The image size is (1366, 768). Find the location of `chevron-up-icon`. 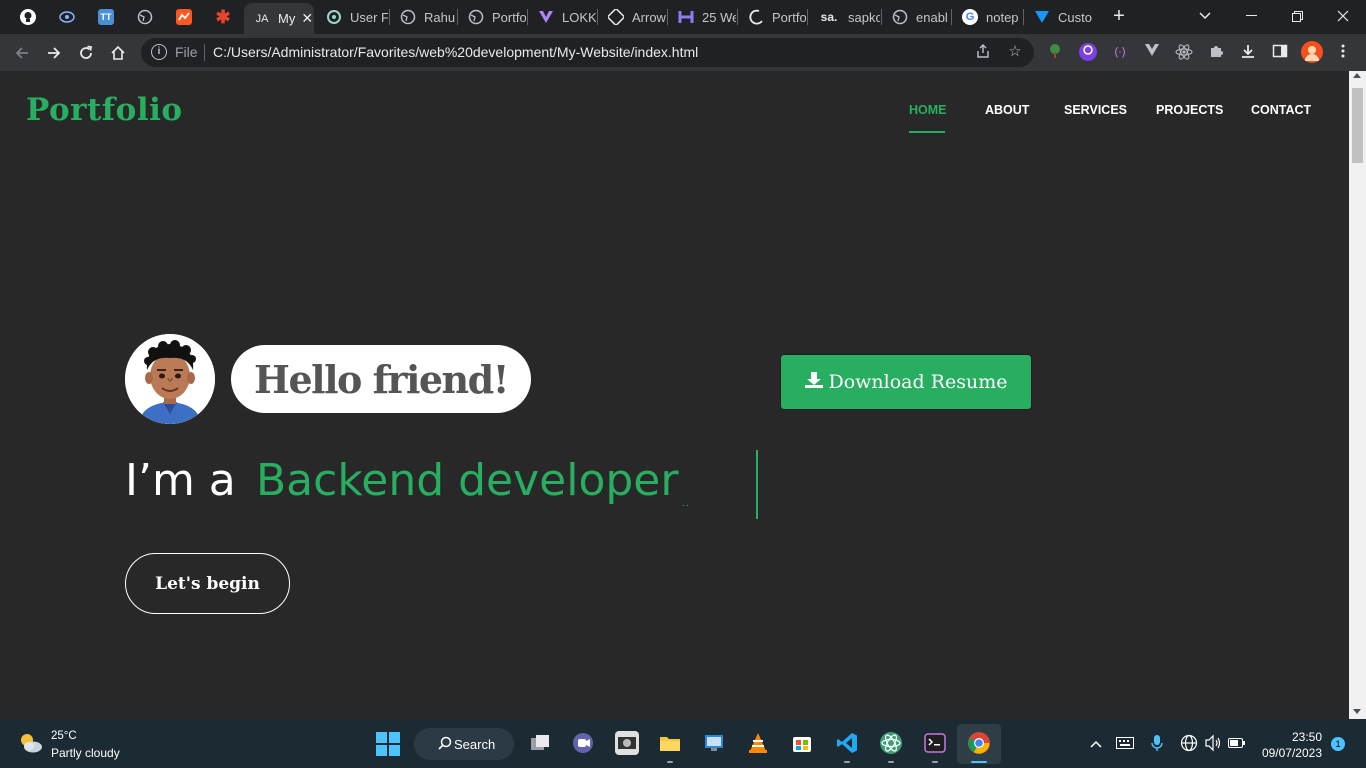

chevron-up-icon is located at coordinates (1096, 743).